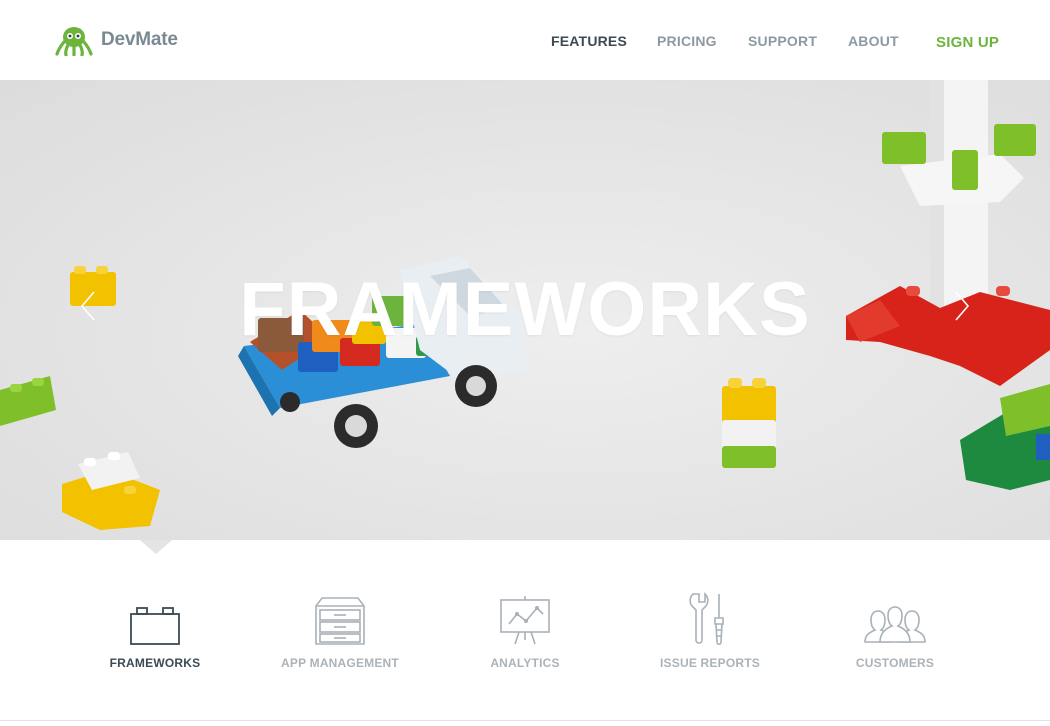 The height and width of the screenshot is (726, 1050). What do you see at coordinates (782, 41) in the screenshot?
I see `nav-support: SUPPORT` at bounding box center [782, 41].